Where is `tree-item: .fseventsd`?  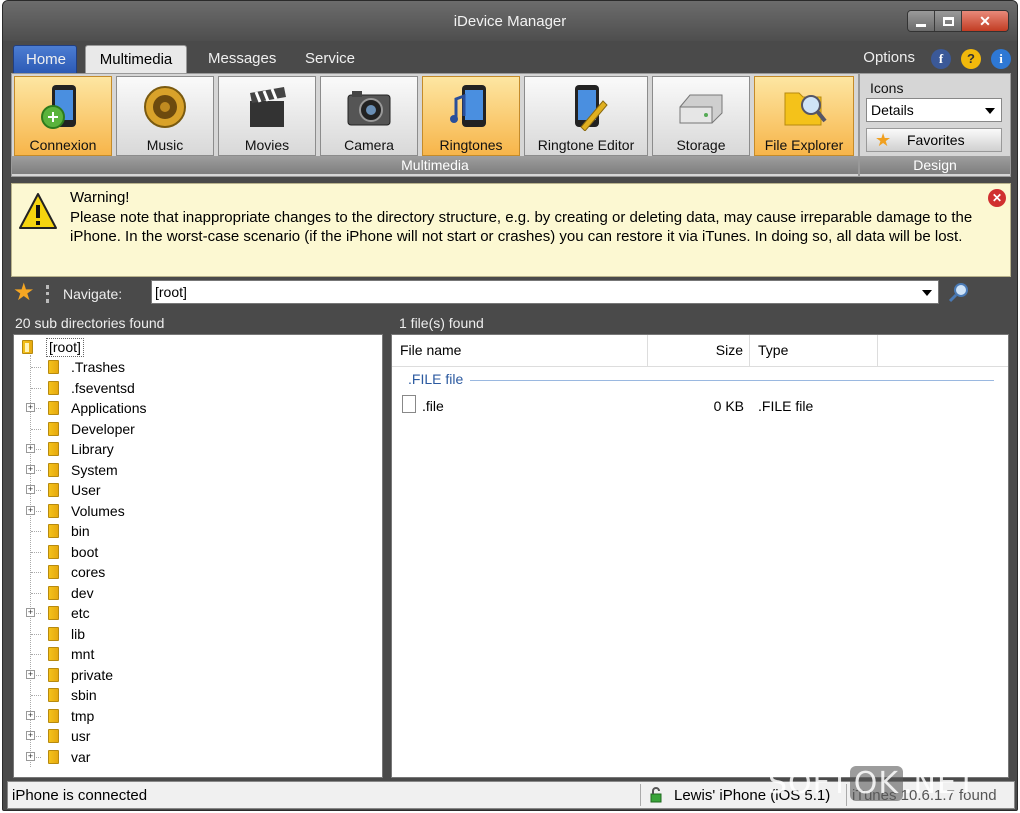 tree-item: .fseventsd is located at coordinates (194, 388).